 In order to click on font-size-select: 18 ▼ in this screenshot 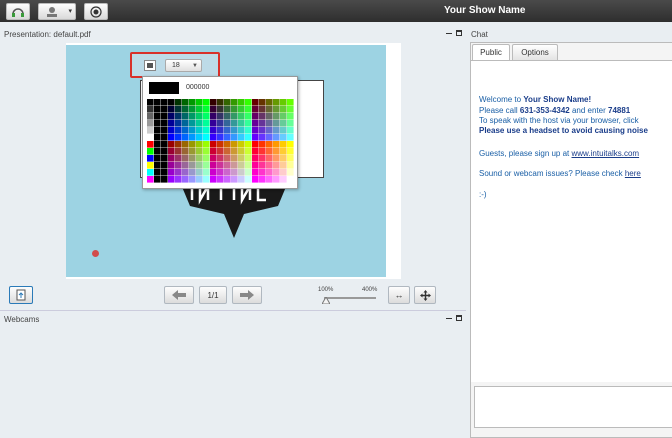, I will do `click(183, 65)`.